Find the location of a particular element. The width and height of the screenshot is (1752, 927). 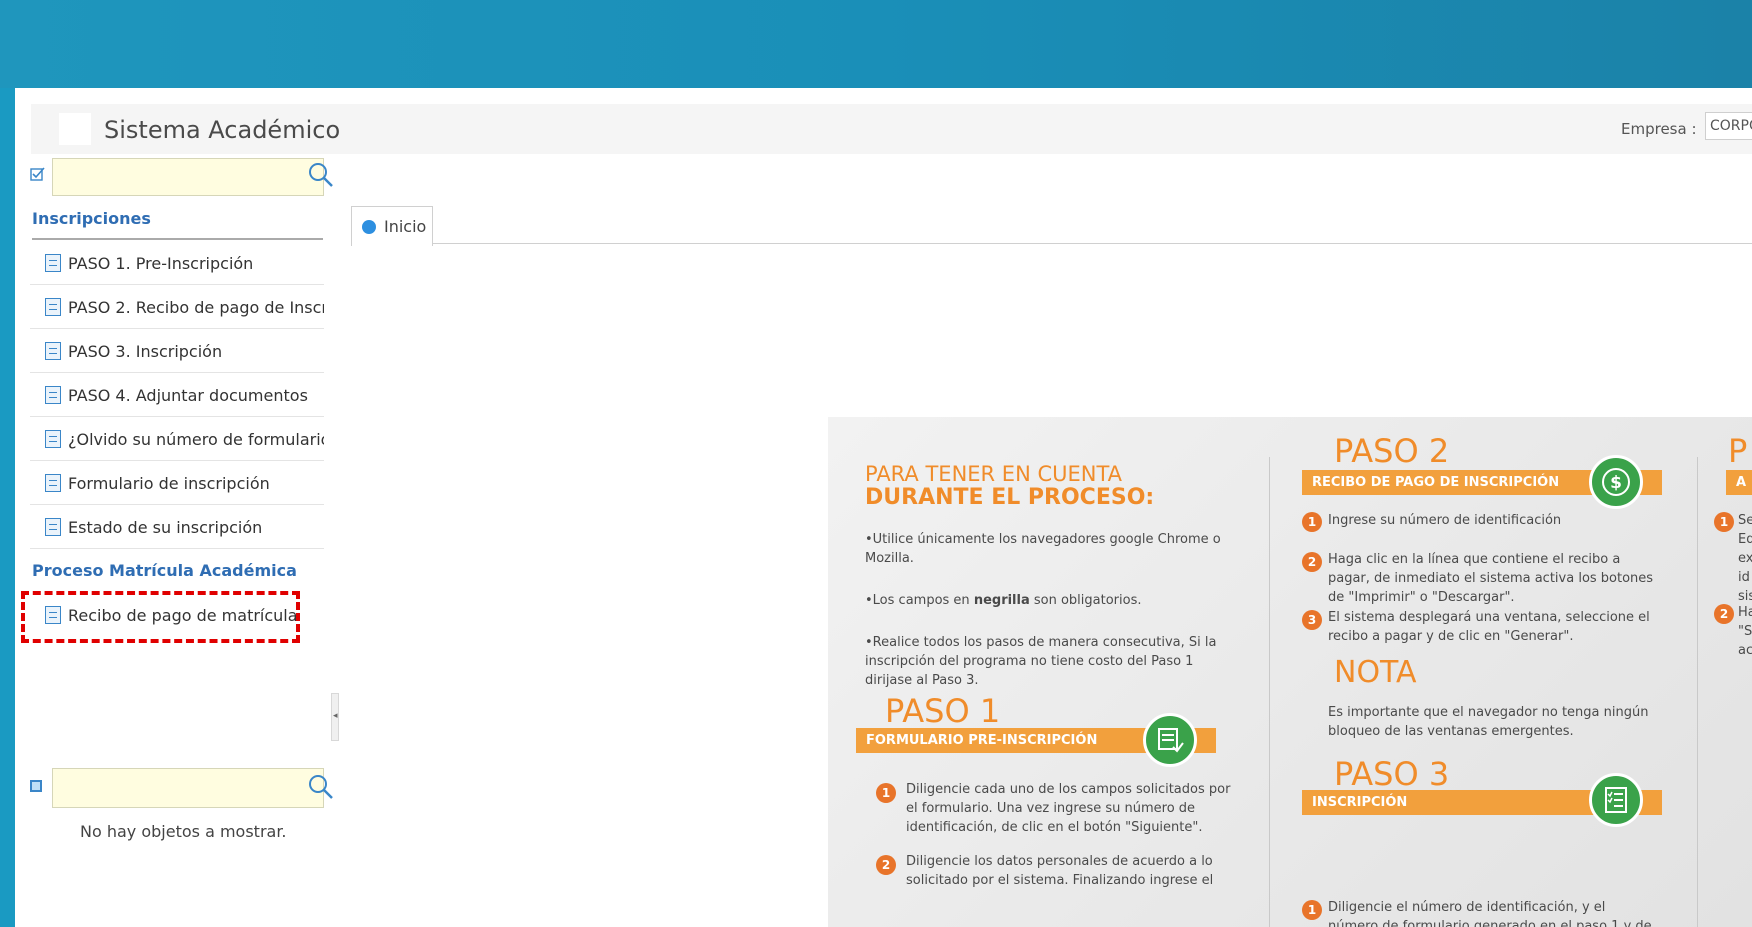

app-logo is located at coordinates (75, 129).